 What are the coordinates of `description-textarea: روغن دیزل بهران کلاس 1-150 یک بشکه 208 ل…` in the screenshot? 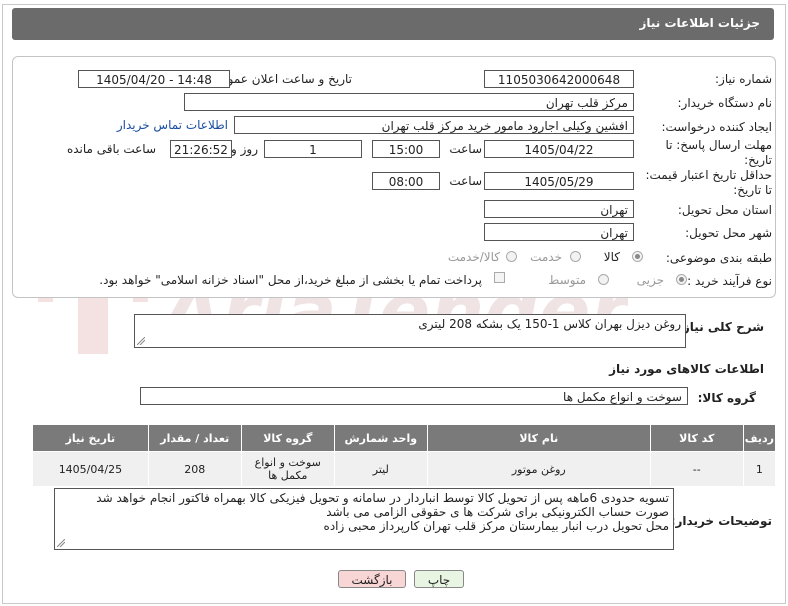 It's located at (410, 331).